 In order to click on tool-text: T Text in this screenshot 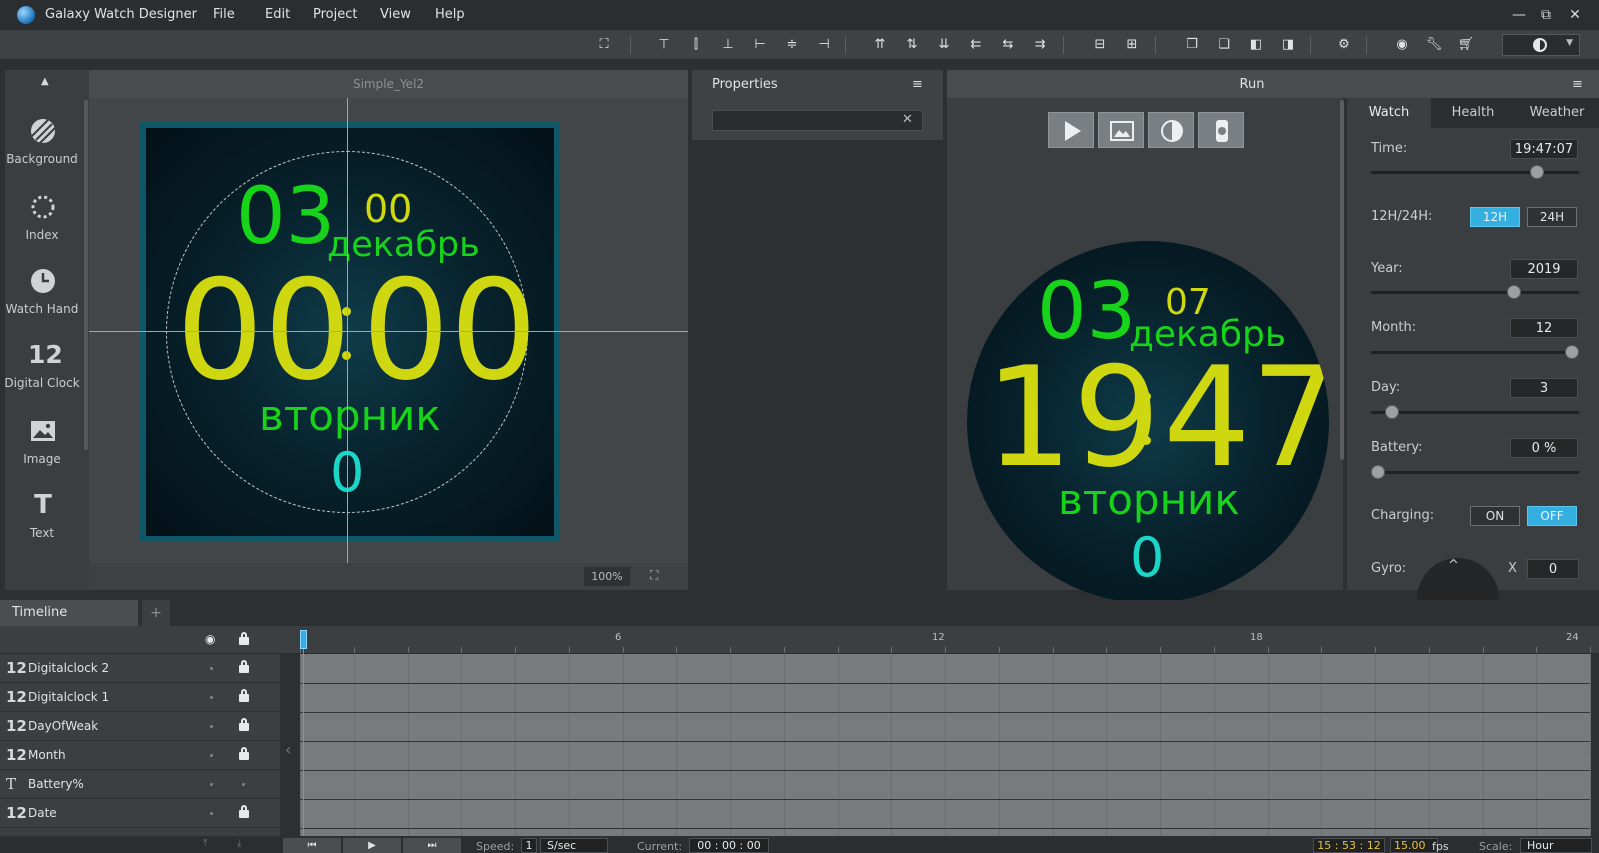, I will do `click(42, 518)`.